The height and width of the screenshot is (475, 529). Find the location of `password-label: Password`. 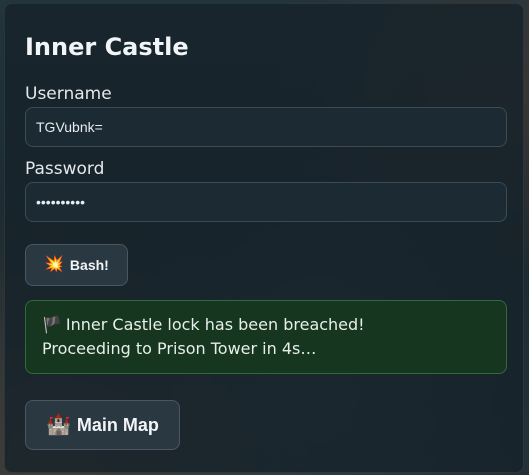

password-label: Password is located at coordinates (65, 169).